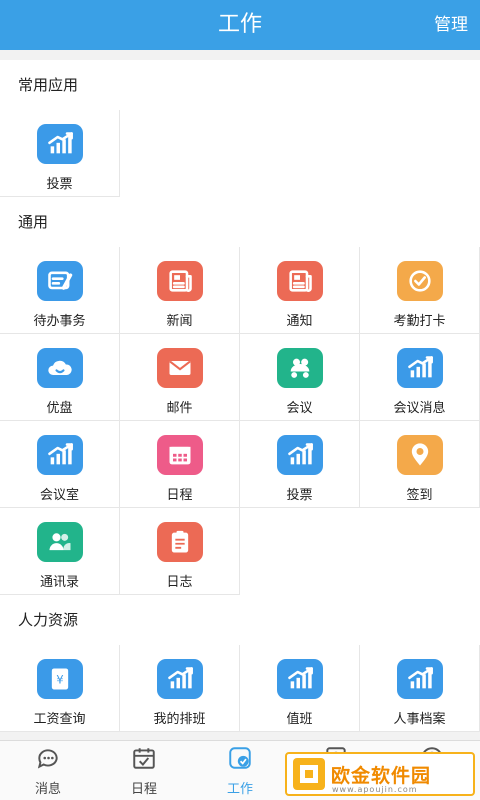  I want to click on app-tile: 会议消息, so click(420, 377).